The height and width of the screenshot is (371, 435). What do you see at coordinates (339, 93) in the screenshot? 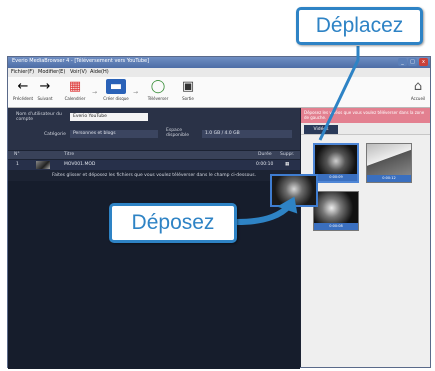
I see `leader-line-icon` at bounding box center [339, 93].